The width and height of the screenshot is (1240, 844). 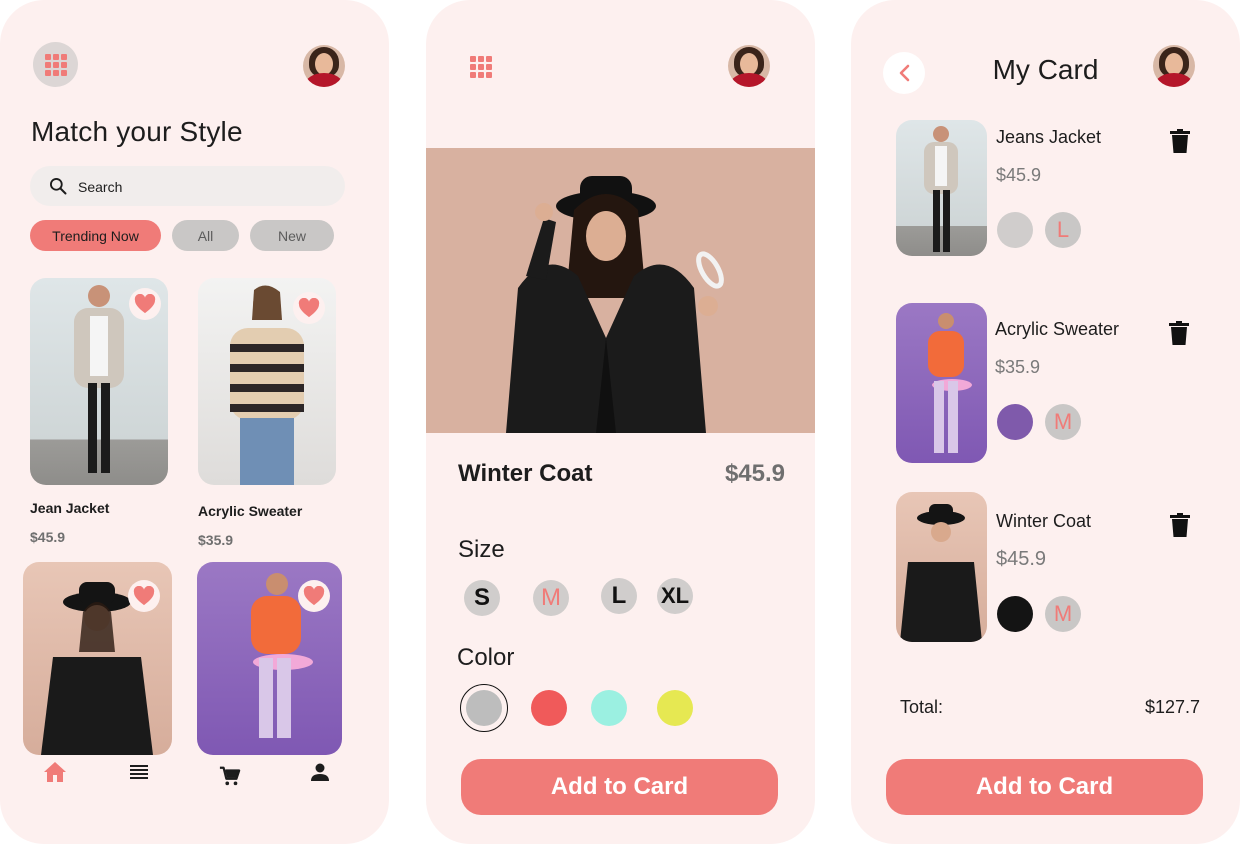 I want to click on list-icon, so click(x=139, y=772).